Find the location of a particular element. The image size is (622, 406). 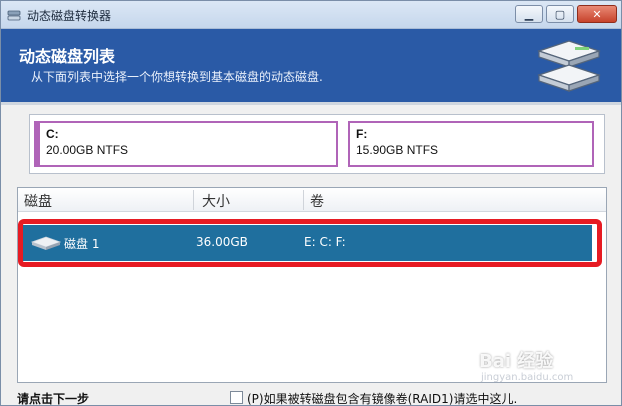

table-row: 磁盘 1 36.00GB E: C: F: is located at coordinates (310, 243).